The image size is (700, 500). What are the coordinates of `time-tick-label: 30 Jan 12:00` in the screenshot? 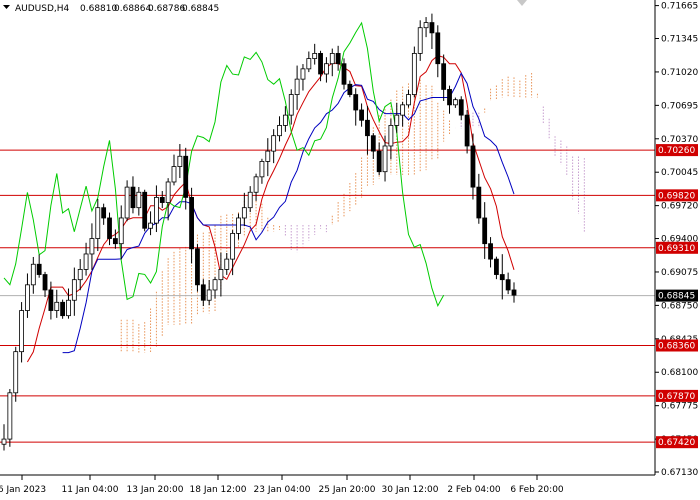 It's located at (410, 490).